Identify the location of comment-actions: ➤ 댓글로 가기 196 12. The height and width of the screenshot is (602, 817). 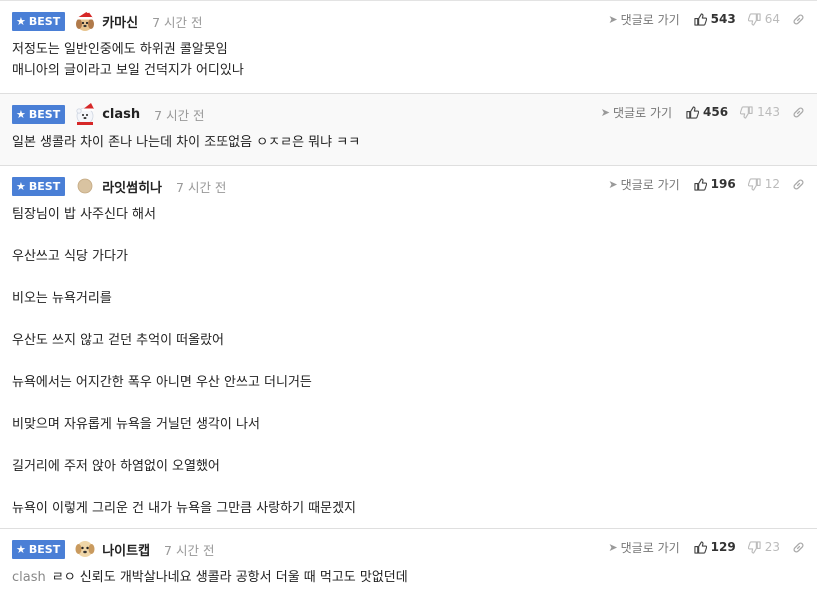
(706, 184).